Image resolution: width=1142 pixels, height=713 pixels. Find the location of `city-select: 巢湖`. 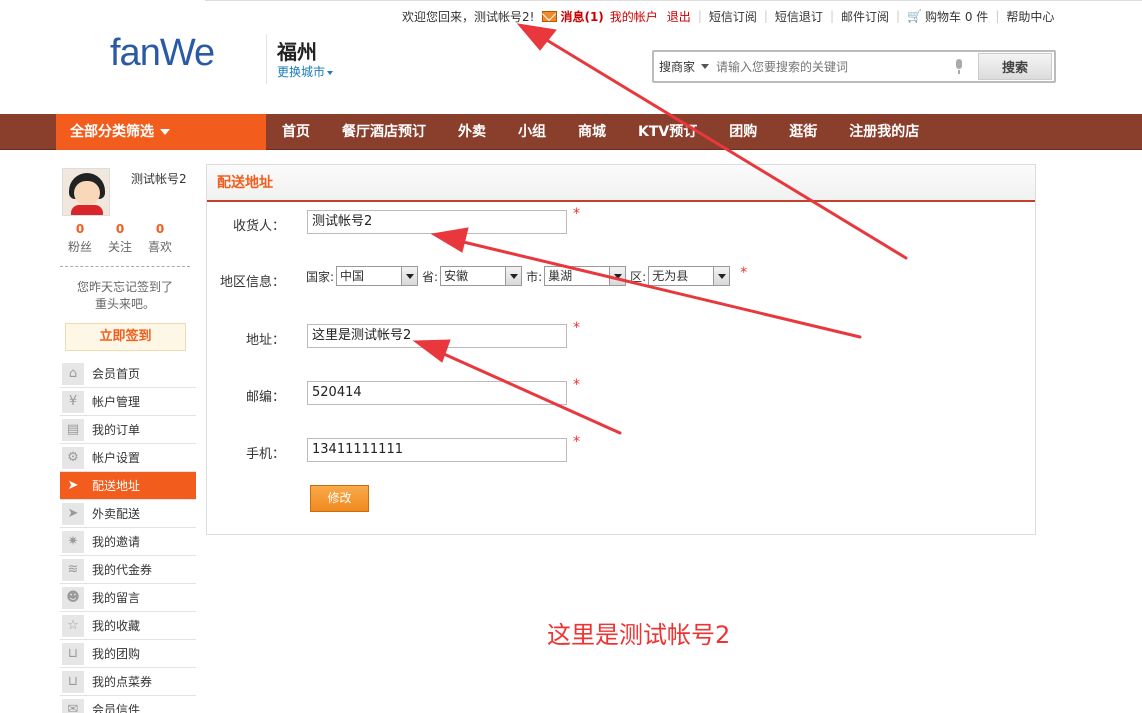

city-select: 巢湖 is located at coordinates (585, 276).